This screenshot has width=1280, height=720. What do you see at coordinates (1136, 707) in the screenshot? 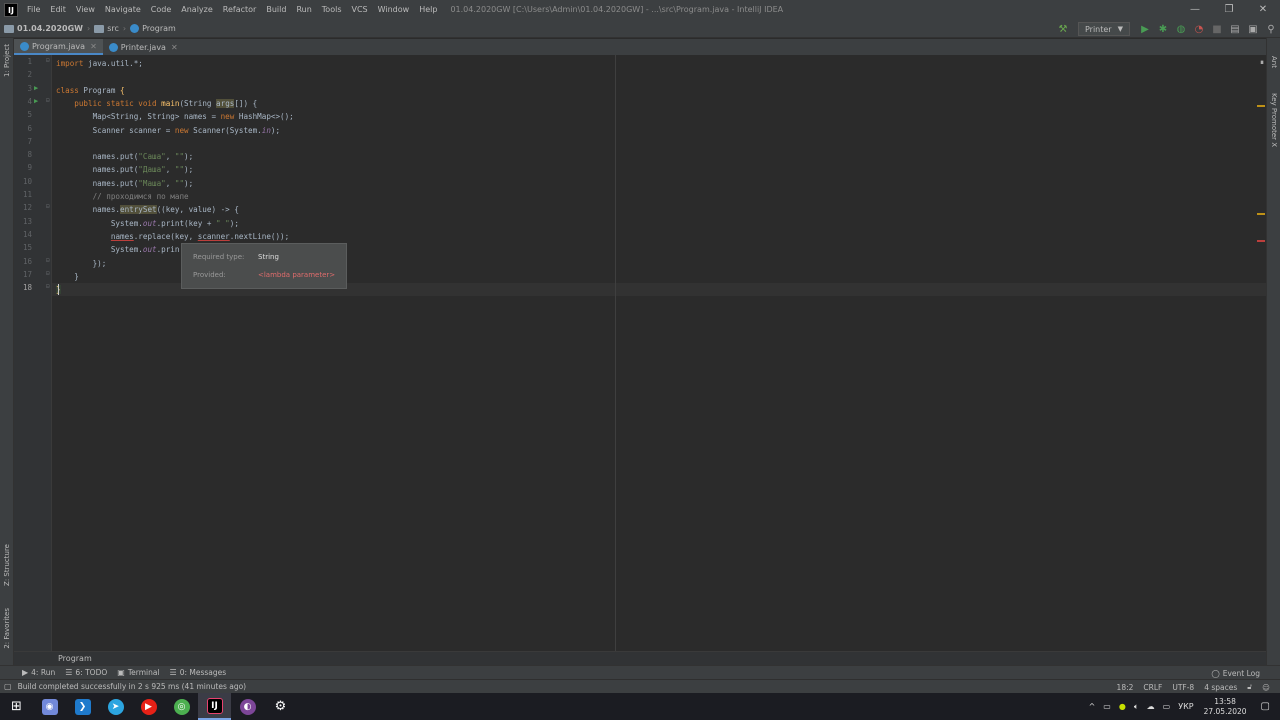
I see `volume-icon: 🔈︎` at bounding box center [1136, 707].